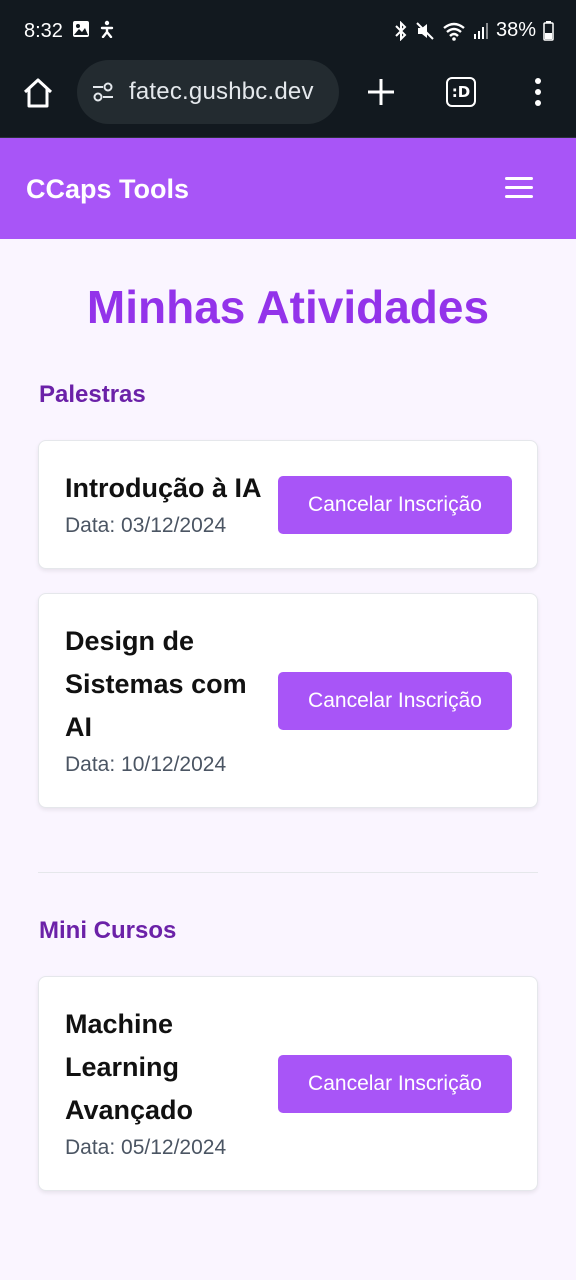 Image resolution: width=576 pixels, height=1280 pixels. What do you see at coordinates (146, 525) in the screenshot?
I see `activity-date: Data: 03/12/2024` at bounding box center [146, 525].